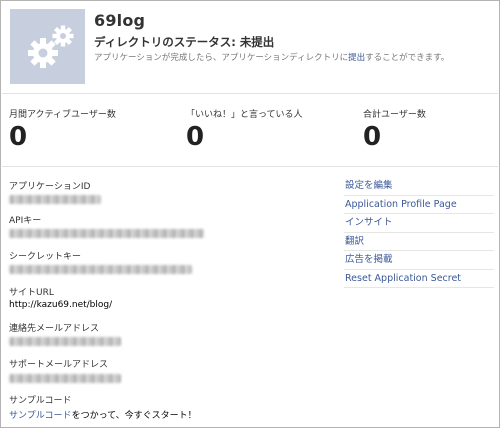 This screenshot has height=428, width=500. What do you see at coordinates (419, 186) in the screenshot?
I see `menu-edit-settings: 設定を編集` at bounding box center [419, 186].